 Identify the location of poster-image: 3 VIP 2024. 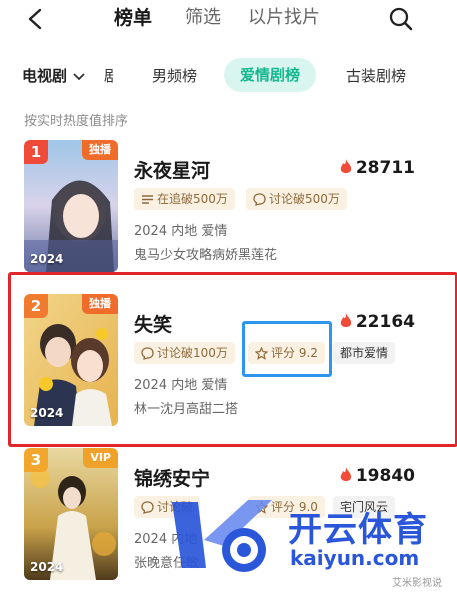
(71, 514).